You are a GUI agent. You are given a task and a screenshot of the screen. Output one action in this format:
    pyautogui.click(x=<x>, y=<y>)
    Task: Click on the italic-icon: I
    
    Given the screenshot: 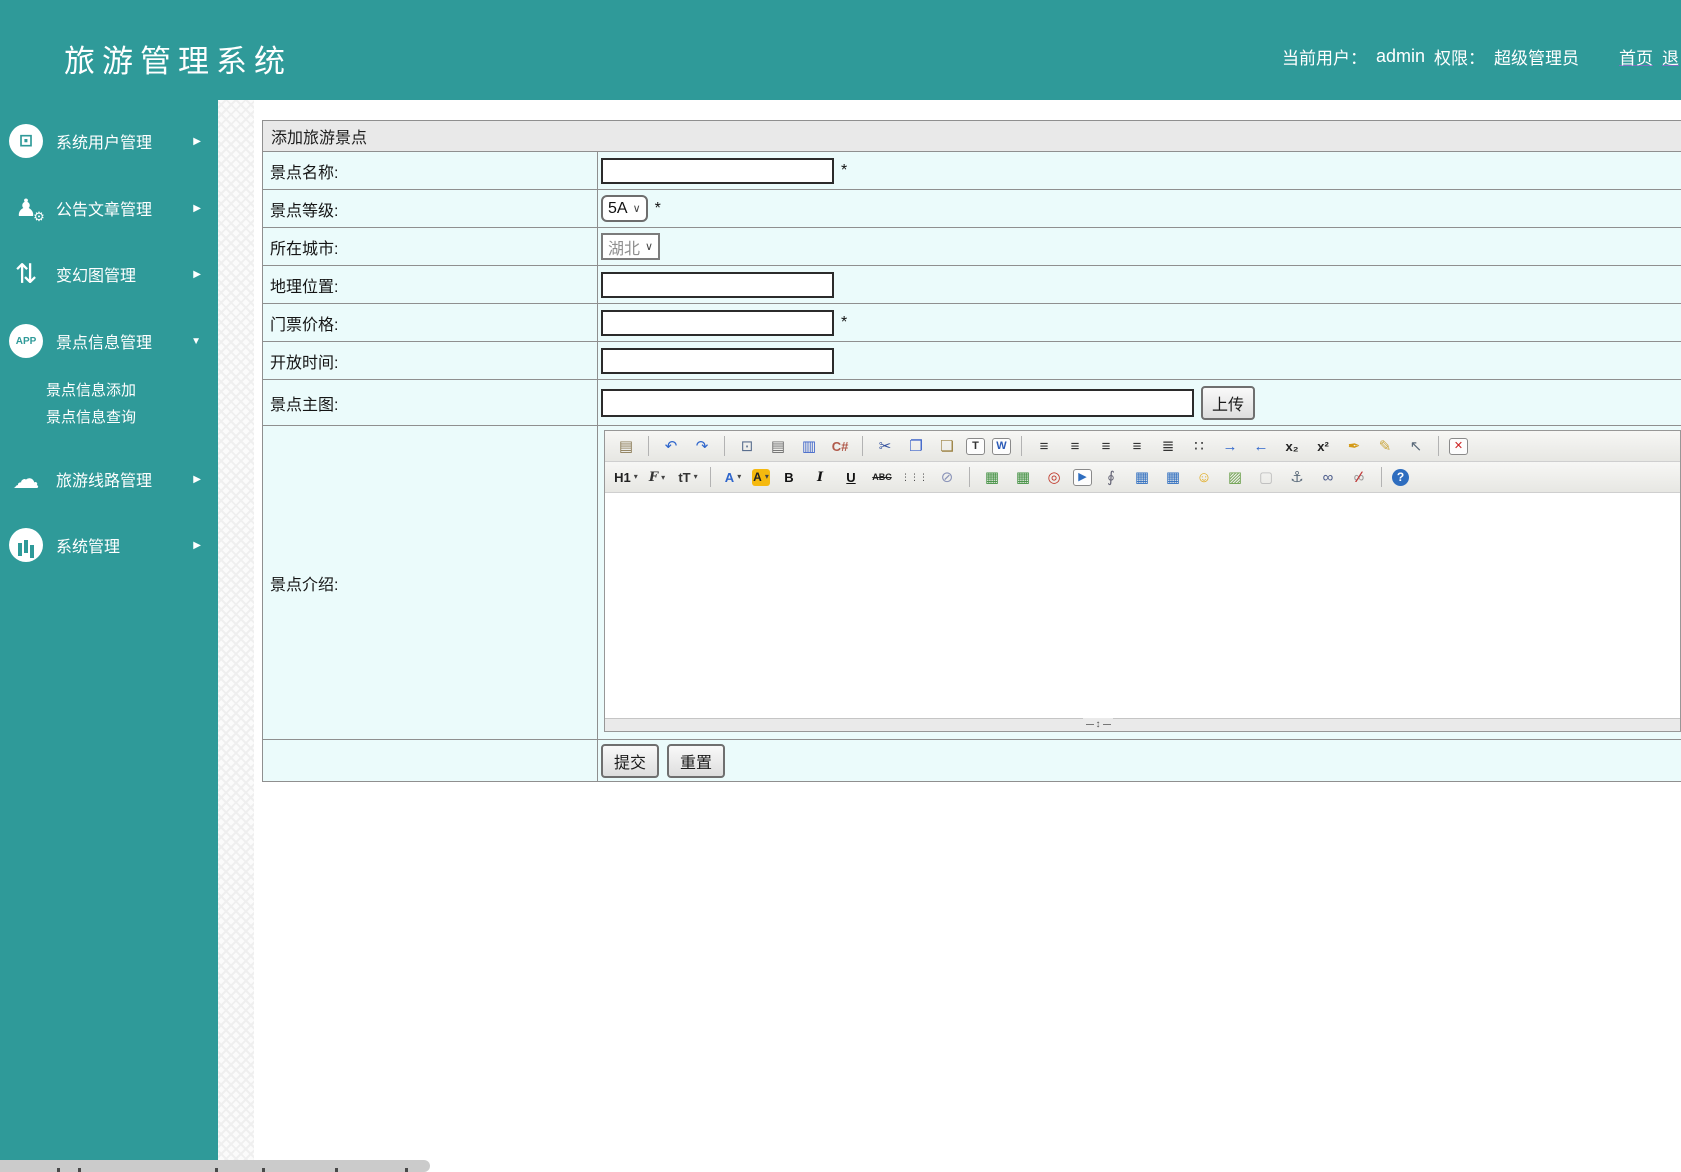 What is the action you would take?
    pyautogui.click(x=820, y=477)
    